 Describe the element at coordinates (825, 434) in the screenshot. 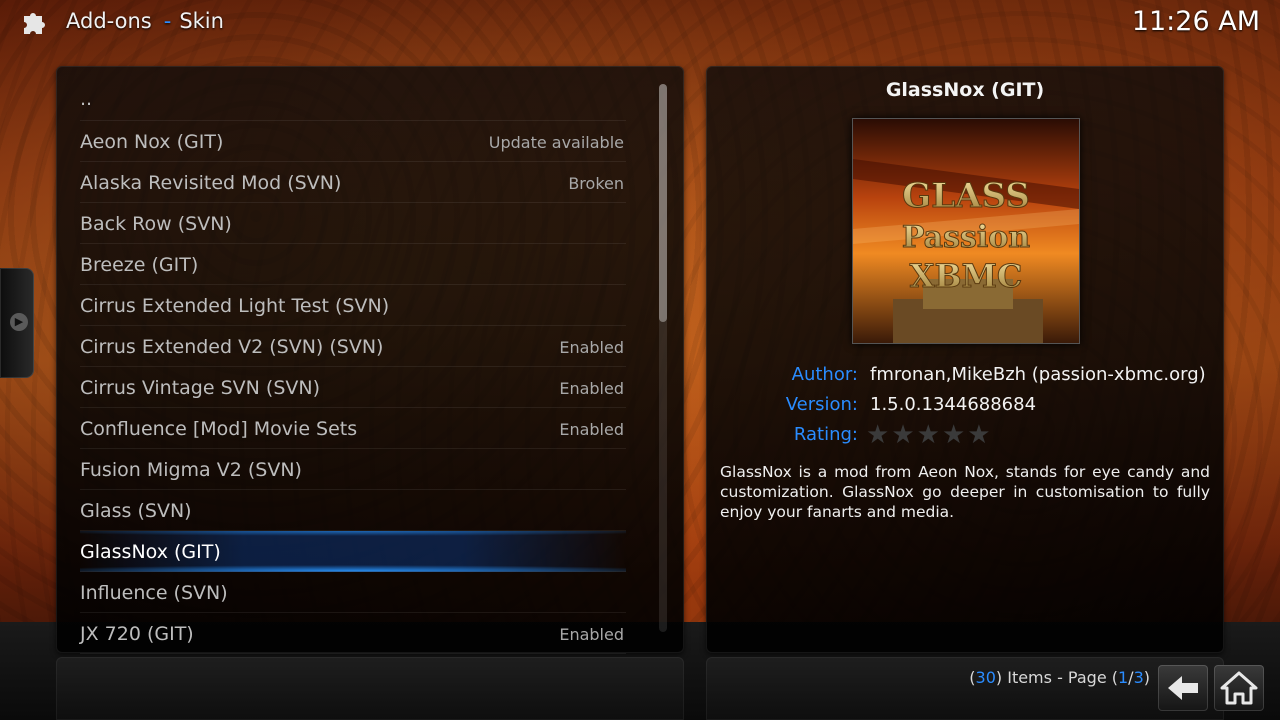

I see `rating-label: Rating:` at that location.